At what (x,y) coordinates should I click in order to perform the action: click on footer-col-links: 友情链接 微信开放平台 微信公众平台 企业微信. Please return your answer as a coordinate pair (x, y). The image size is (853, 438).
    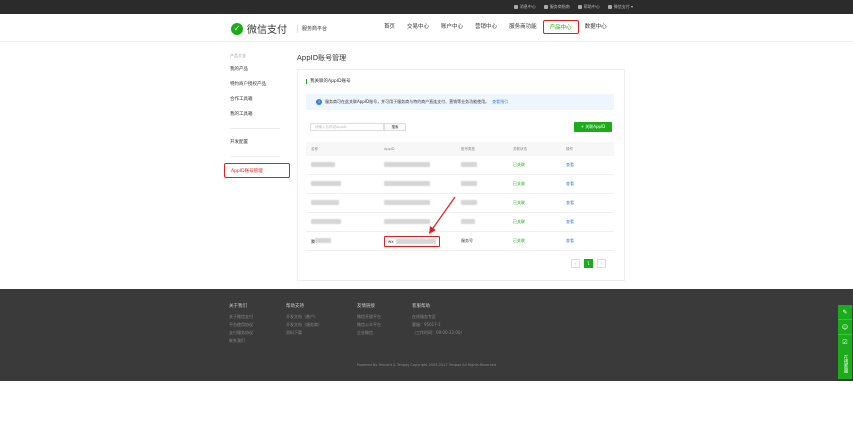
    Looking at the image, I should click on (369, 320).